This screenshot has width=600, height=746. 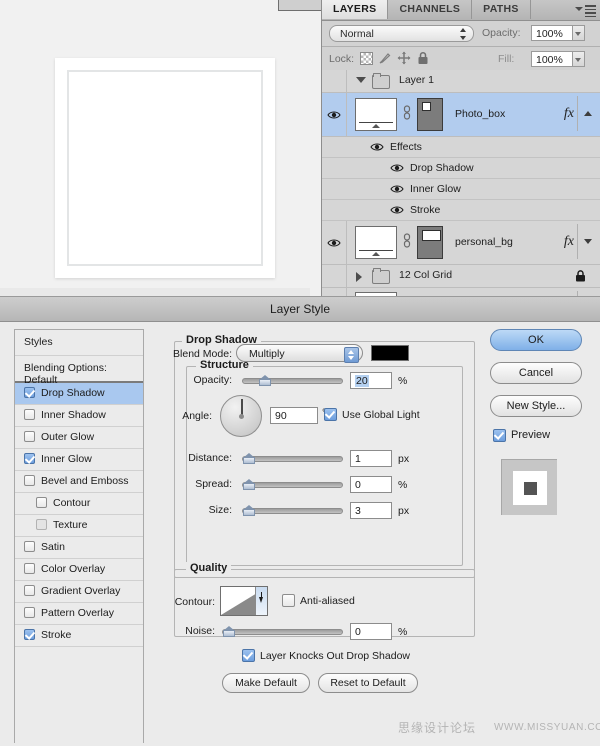 I want to click on fill-input: 100%, so click(x=552, y=59).